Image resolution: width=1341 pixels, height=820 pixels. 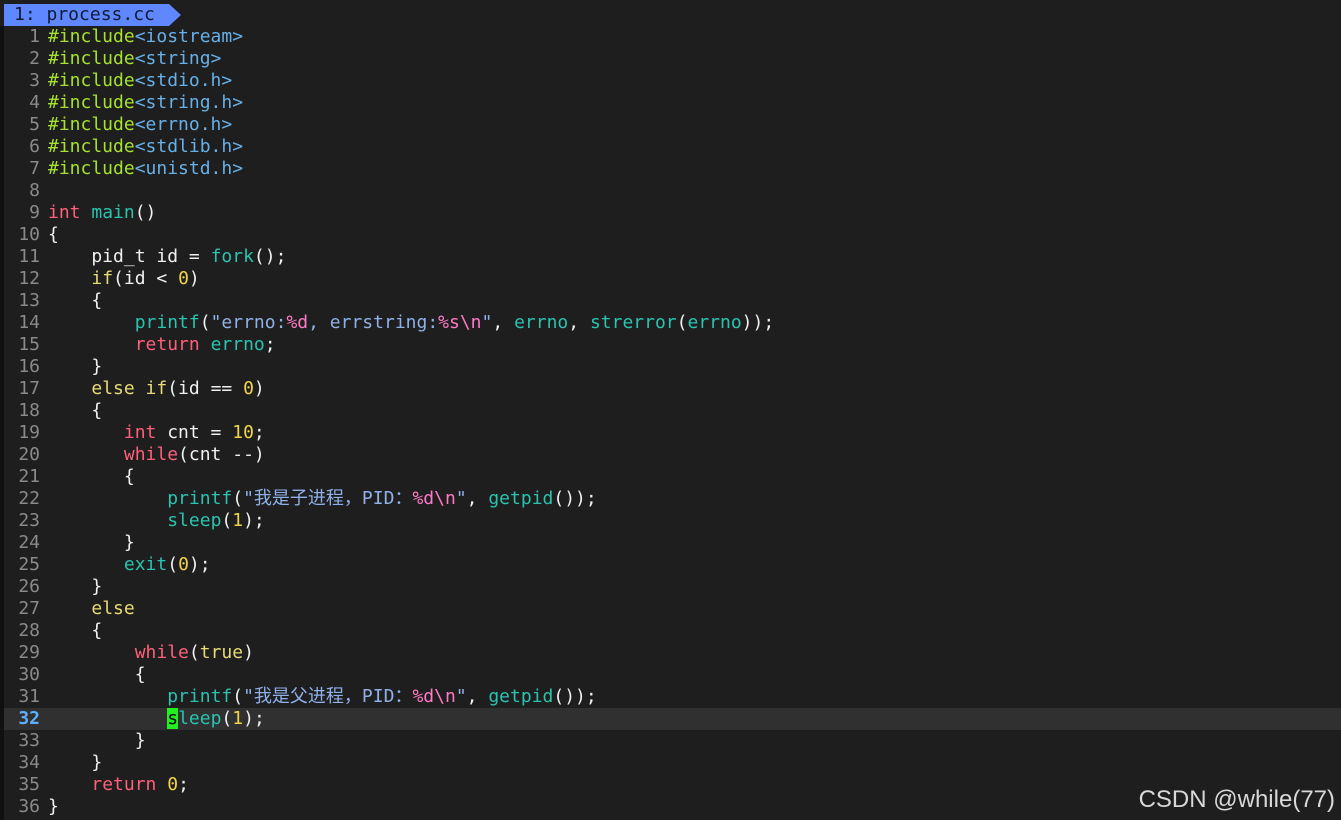 I want to click on code-line: 15 return errno;, so click(x=672, y=345).